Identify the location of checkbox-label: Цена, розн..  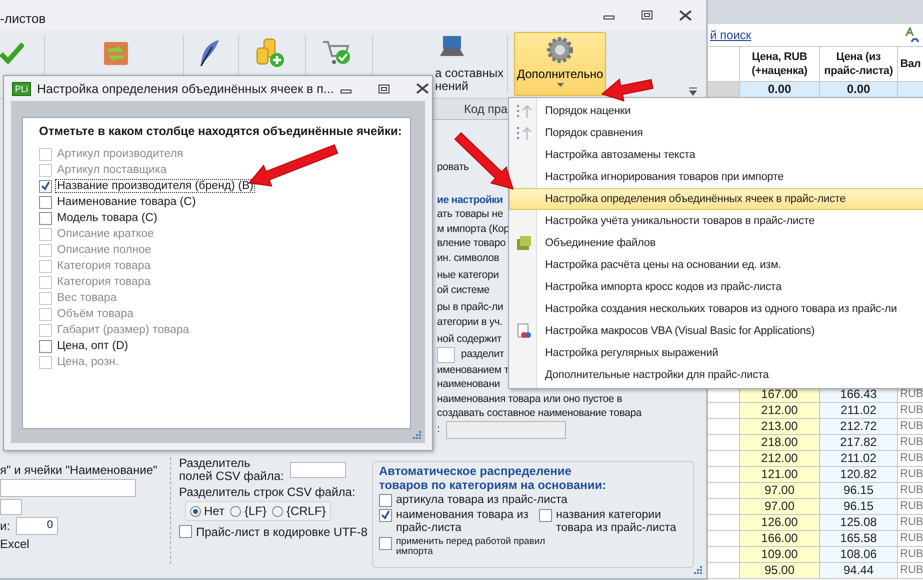
(88, 362).